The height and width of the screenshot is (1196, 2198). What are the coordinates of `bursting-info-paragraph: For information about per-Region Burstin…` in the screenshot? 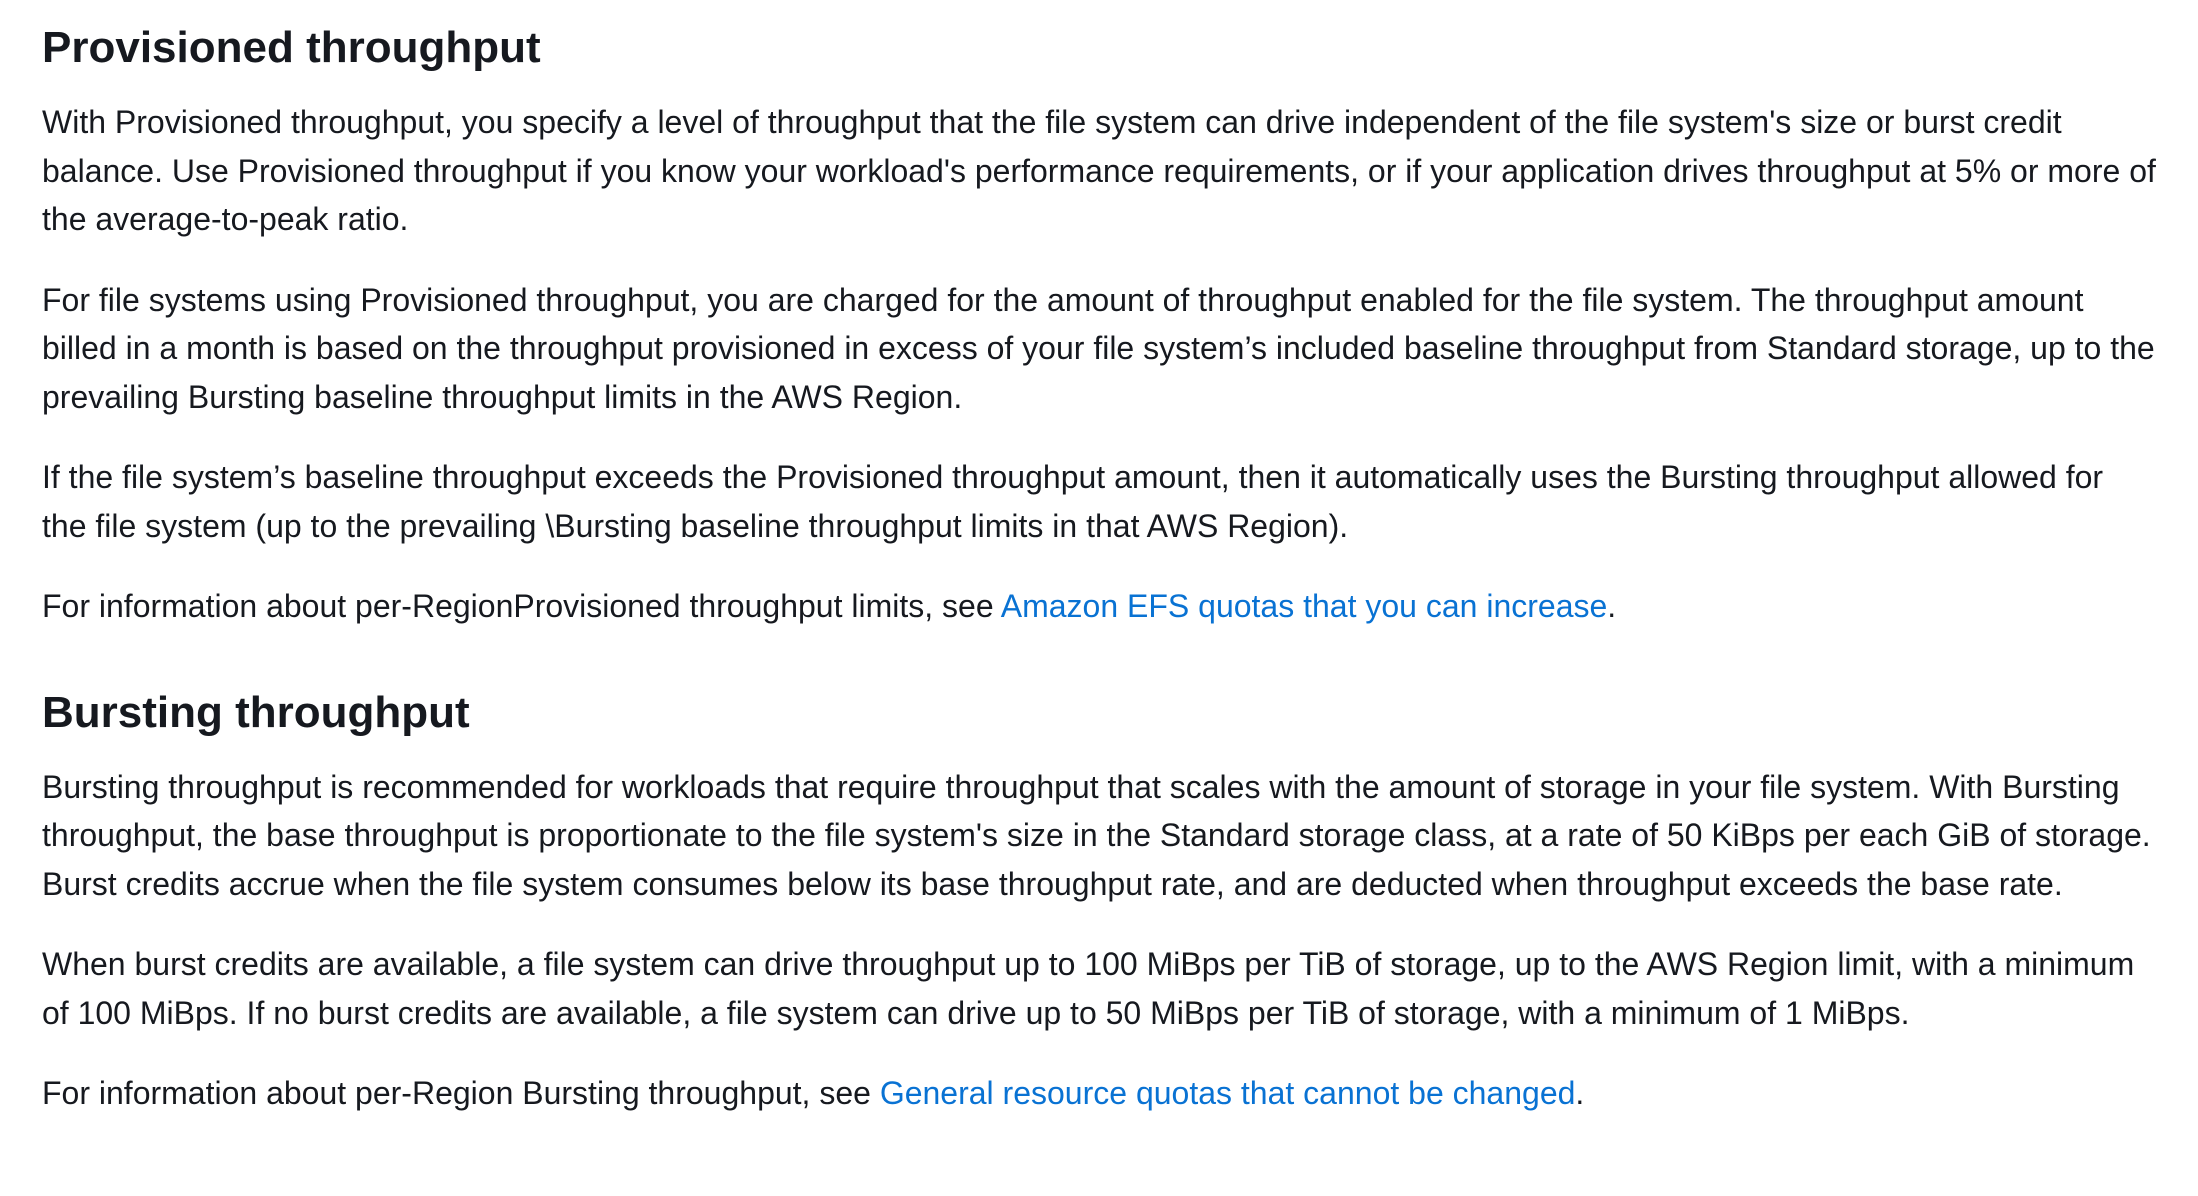 It's located at (1099, 1093).